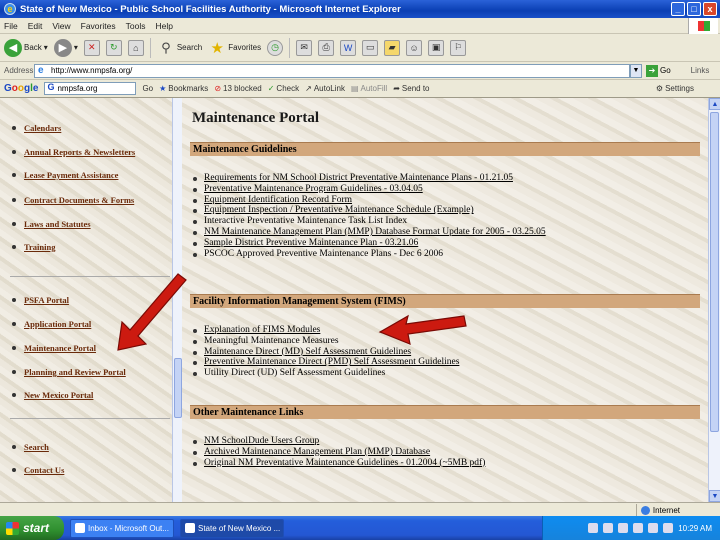 The width and height of the screenshot is (720, 540). Describe the element at coordinates (332, 70) in the screenshot. I see `address-input: http://www.nmpsfa.org/` at that location.